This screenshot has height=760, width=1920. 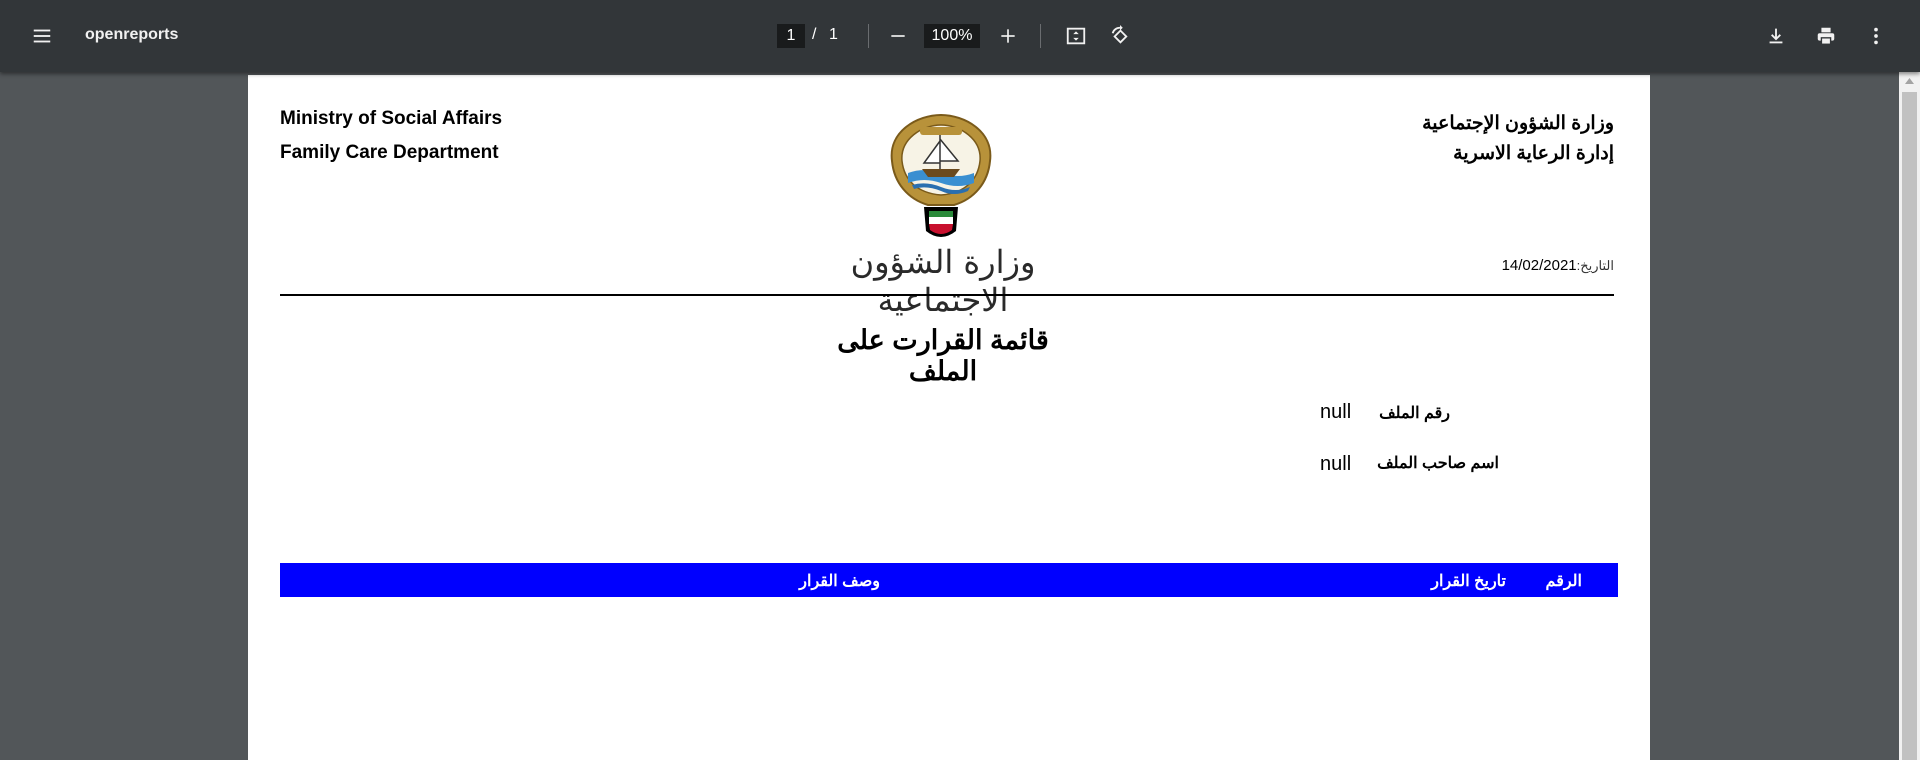 I want to click on decisions-table-header: الرقم تاريخ القرار وصف القرار, so click(x=949, y=580).